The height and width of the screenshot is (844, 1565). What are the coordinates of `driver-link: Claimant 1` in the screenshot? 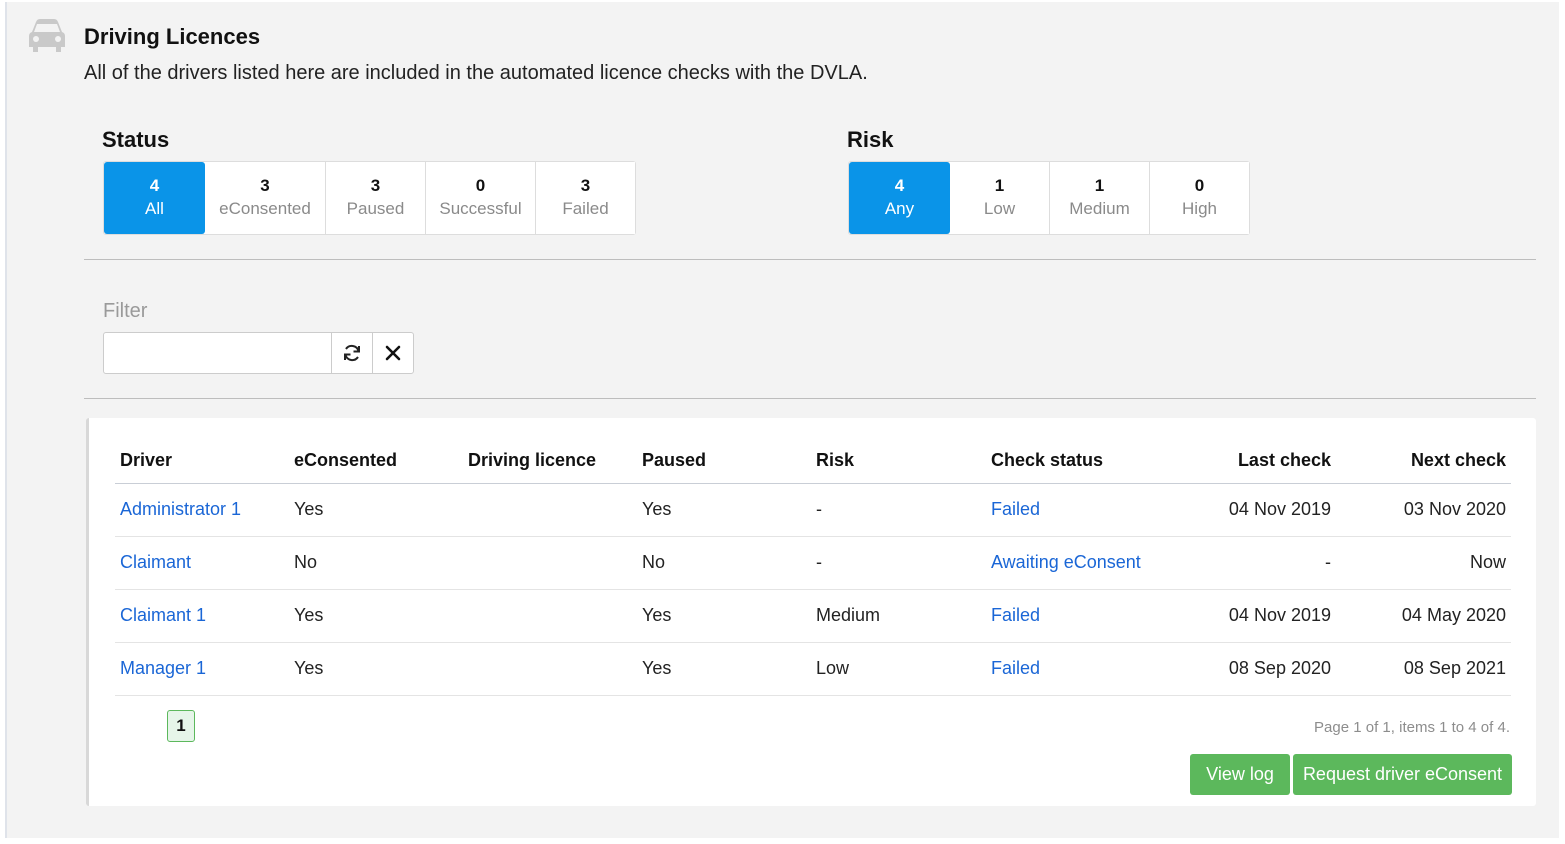 It's located at (202, 616).